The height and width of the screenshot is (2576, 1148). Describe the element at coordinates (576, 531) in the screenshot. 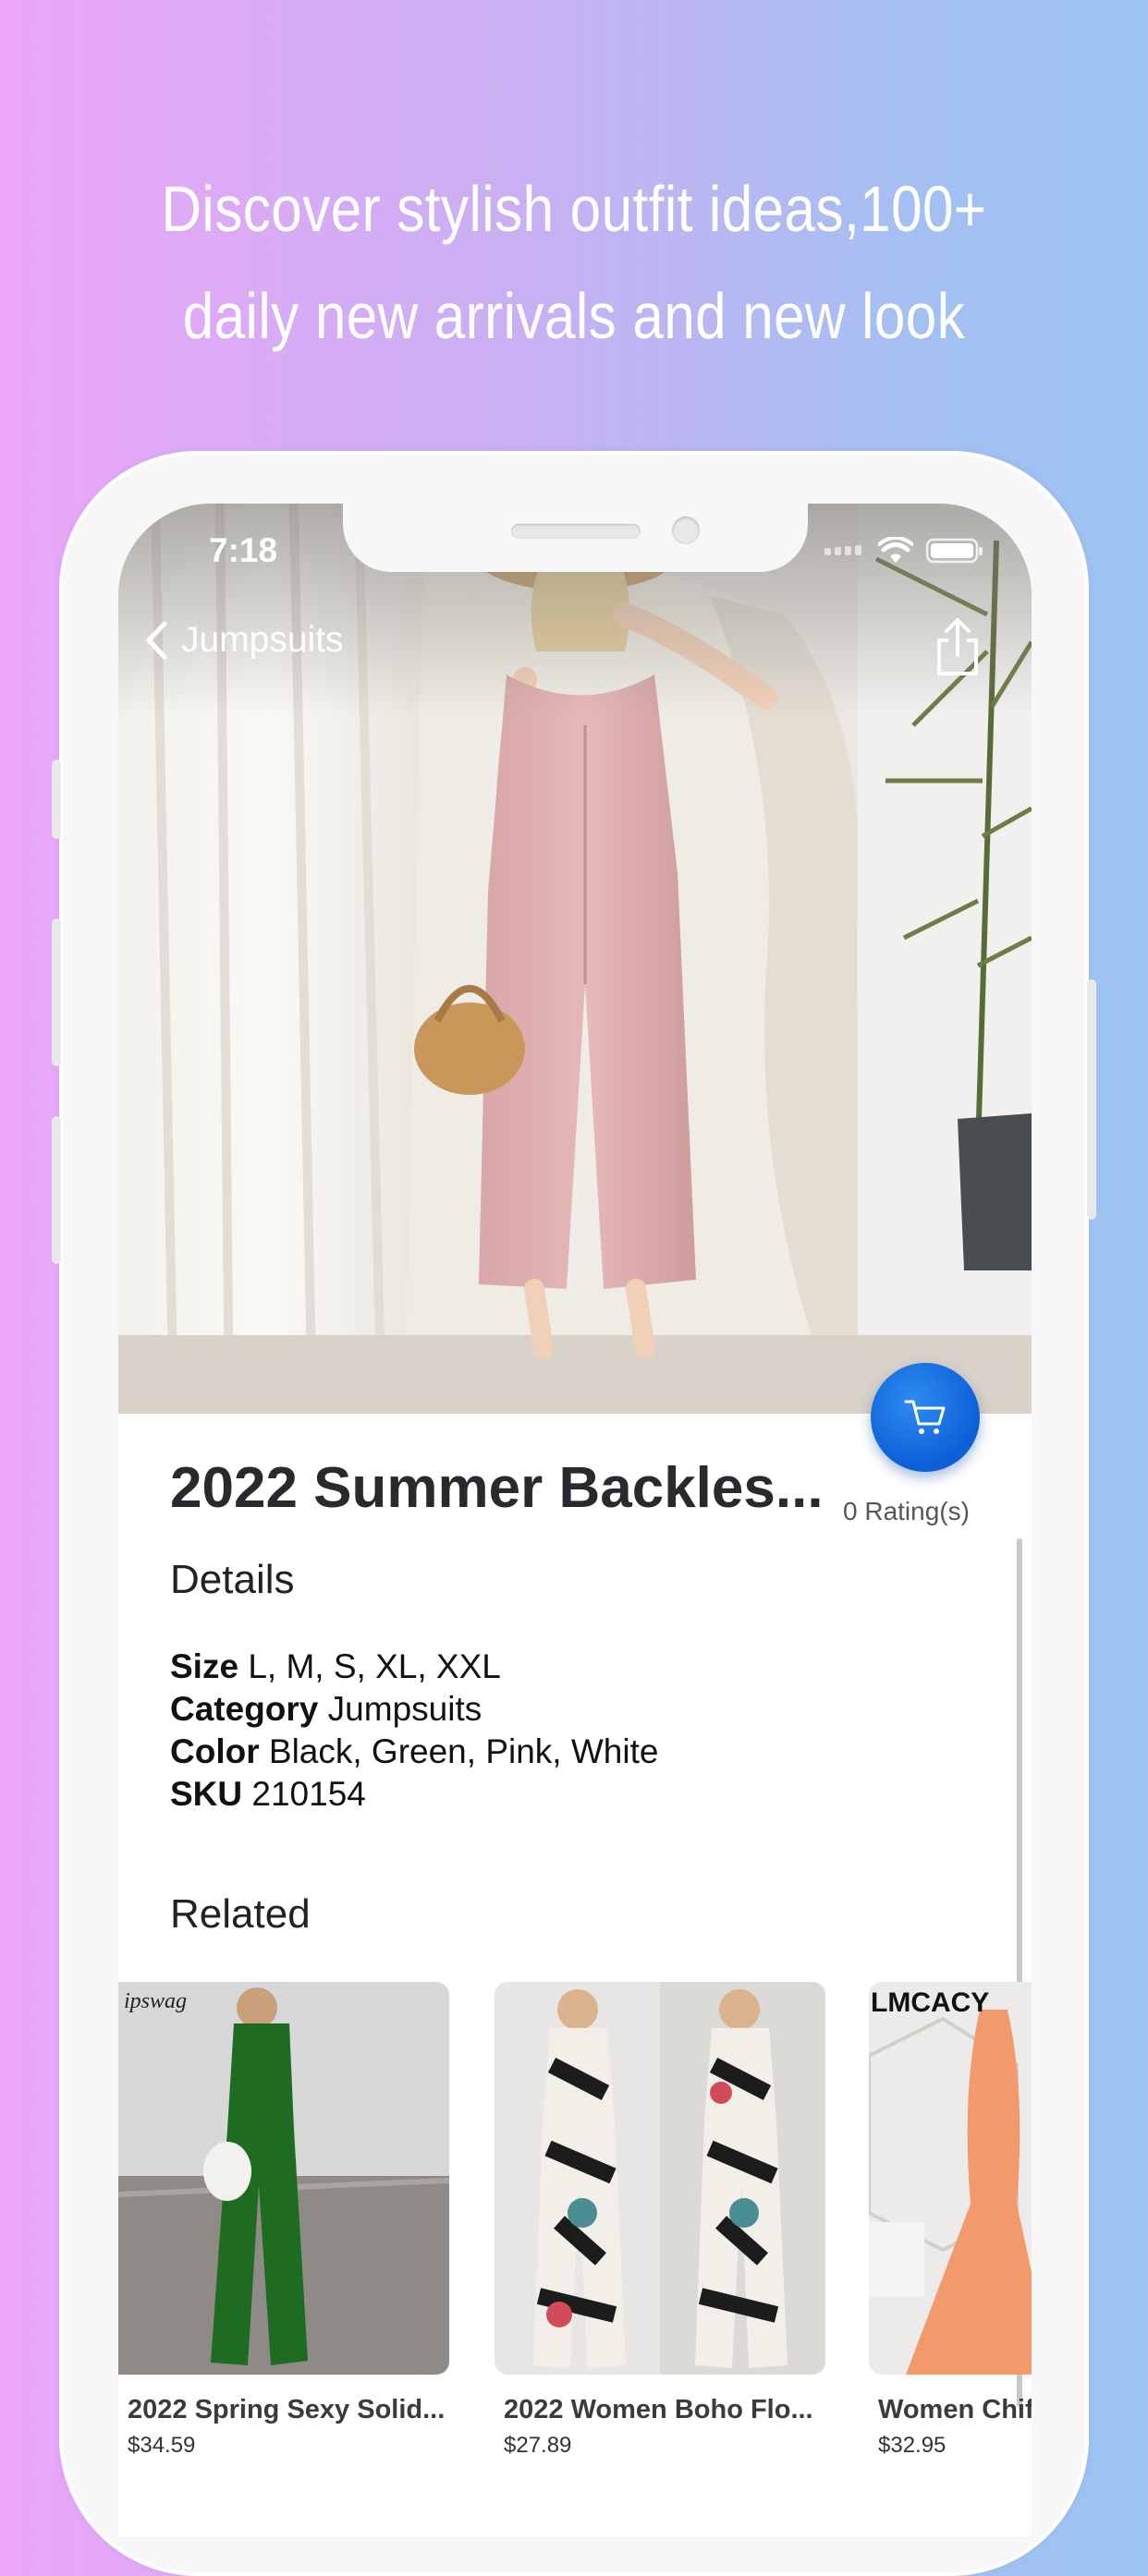

I see `notch-speaker` at that location.